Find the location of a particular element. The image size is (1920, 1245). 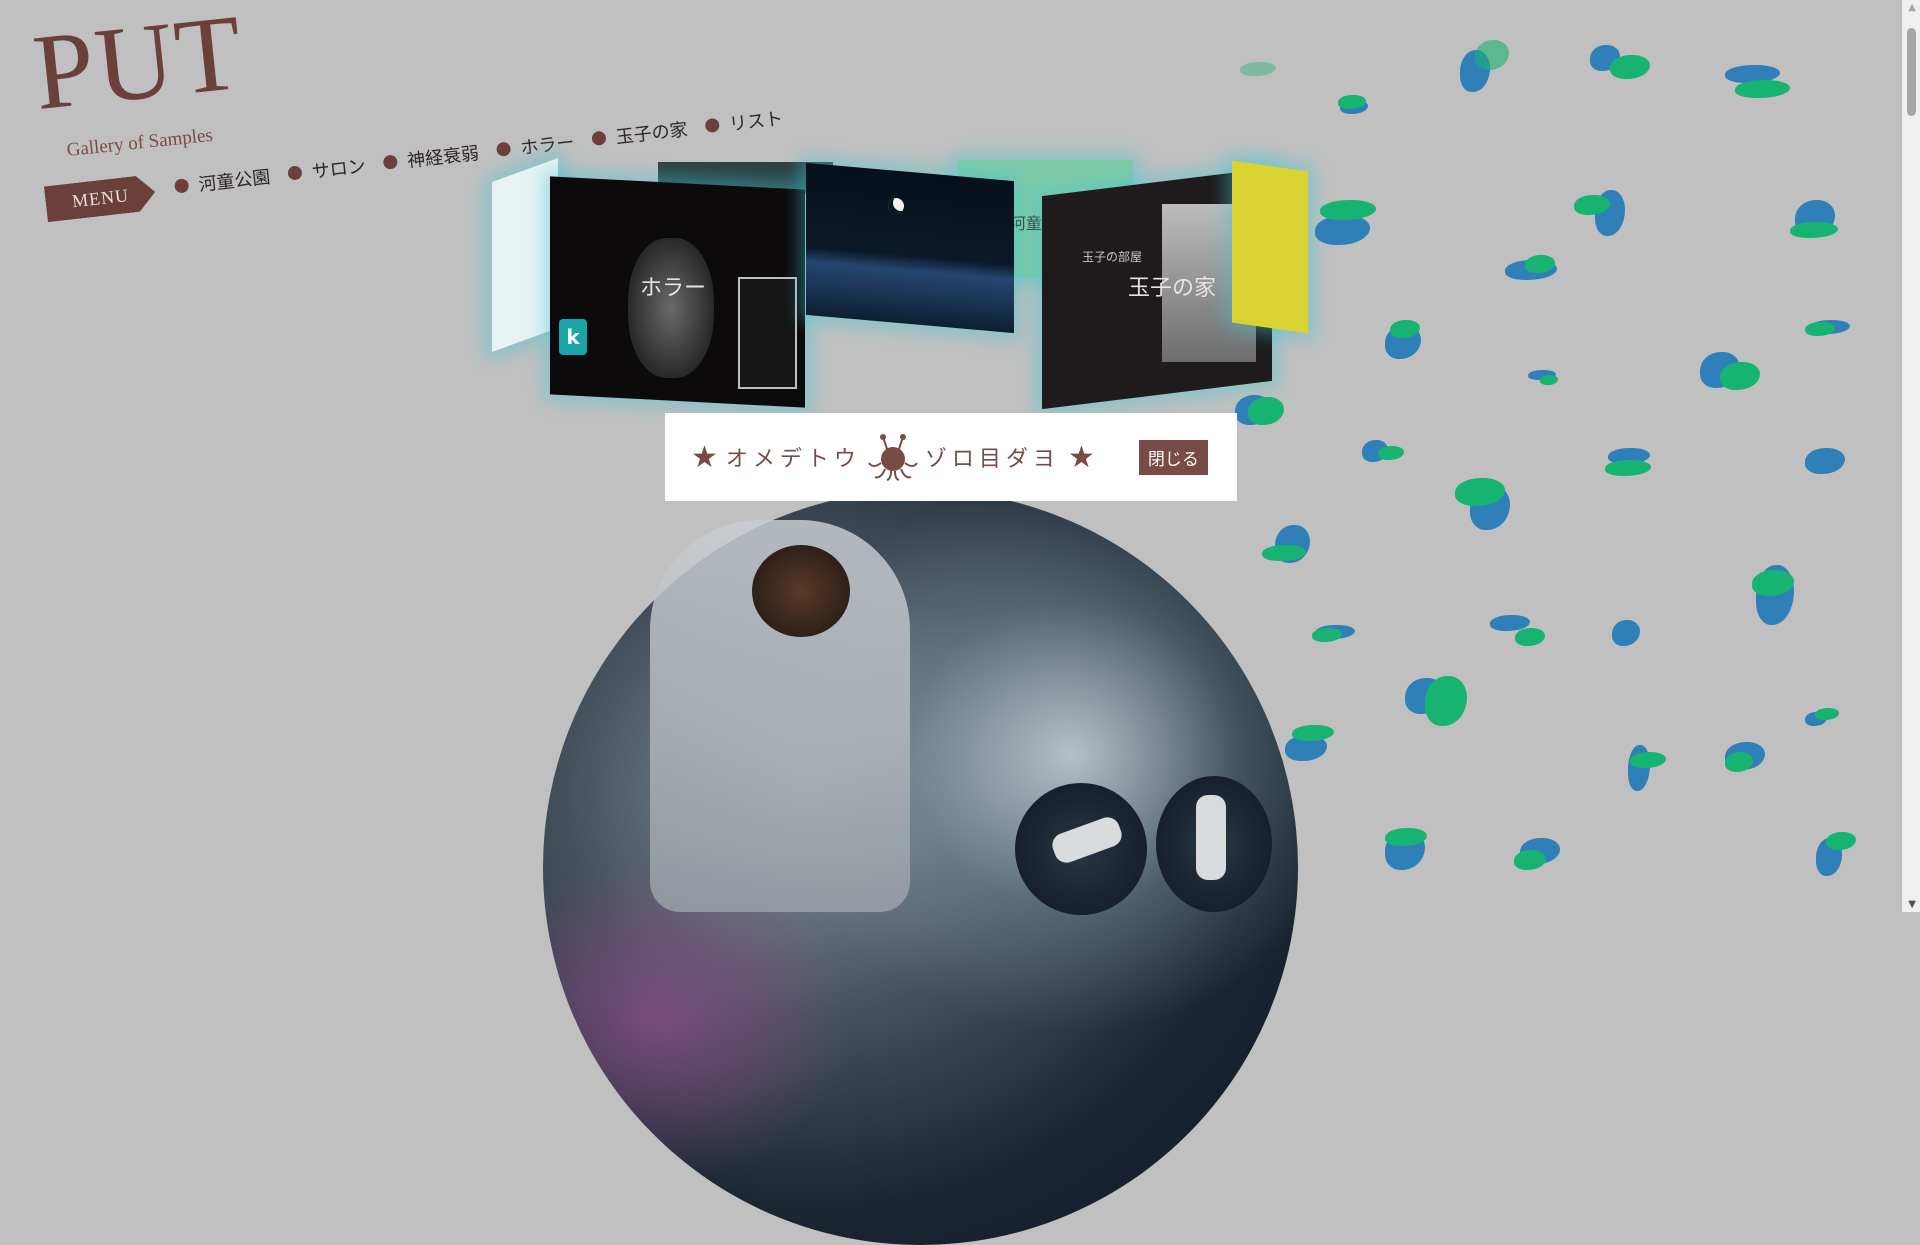

carousel-card-list is located at coordinates (1270, 247).